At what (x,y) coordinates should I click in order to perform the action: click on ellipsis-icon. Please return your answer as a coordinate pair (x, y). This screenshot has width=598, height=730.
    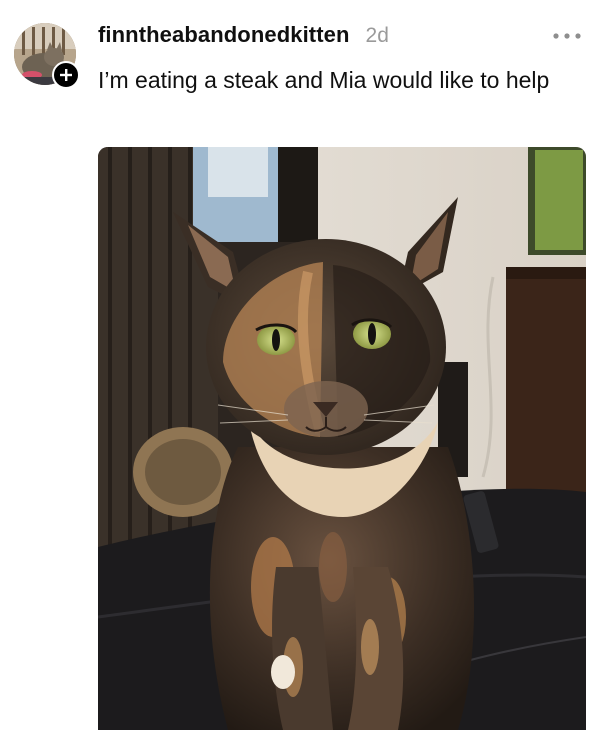
    Looking at the image, I should click on (567, 36).